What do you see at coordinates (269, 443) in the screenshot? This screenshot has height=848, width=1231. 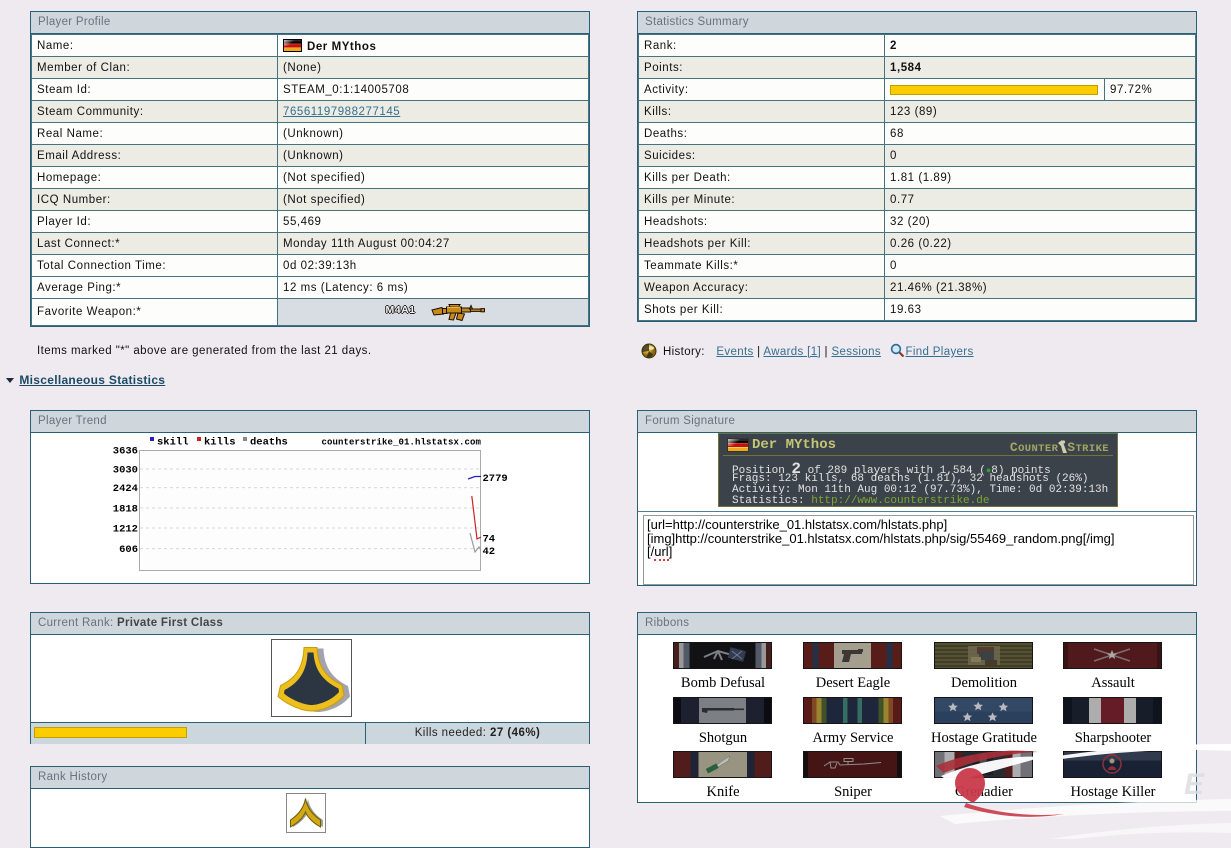 I see `svg-text: deaths` at bounding box center [269, 443].